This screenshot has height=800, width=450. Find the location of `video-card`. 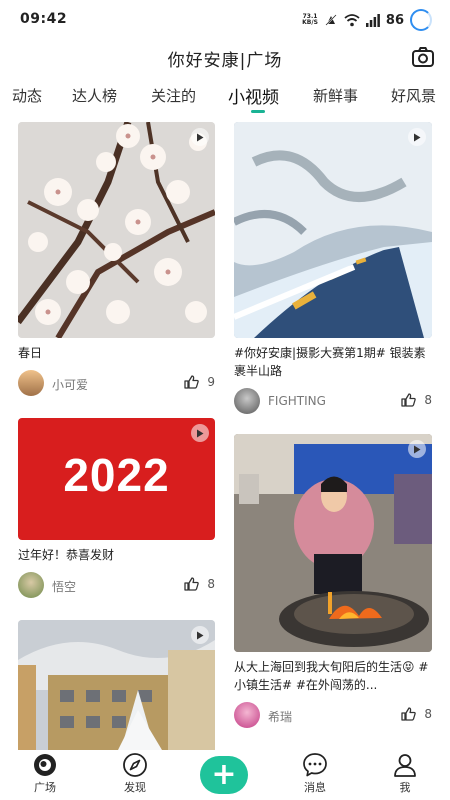

video-card is located at coordinates (116, 685).